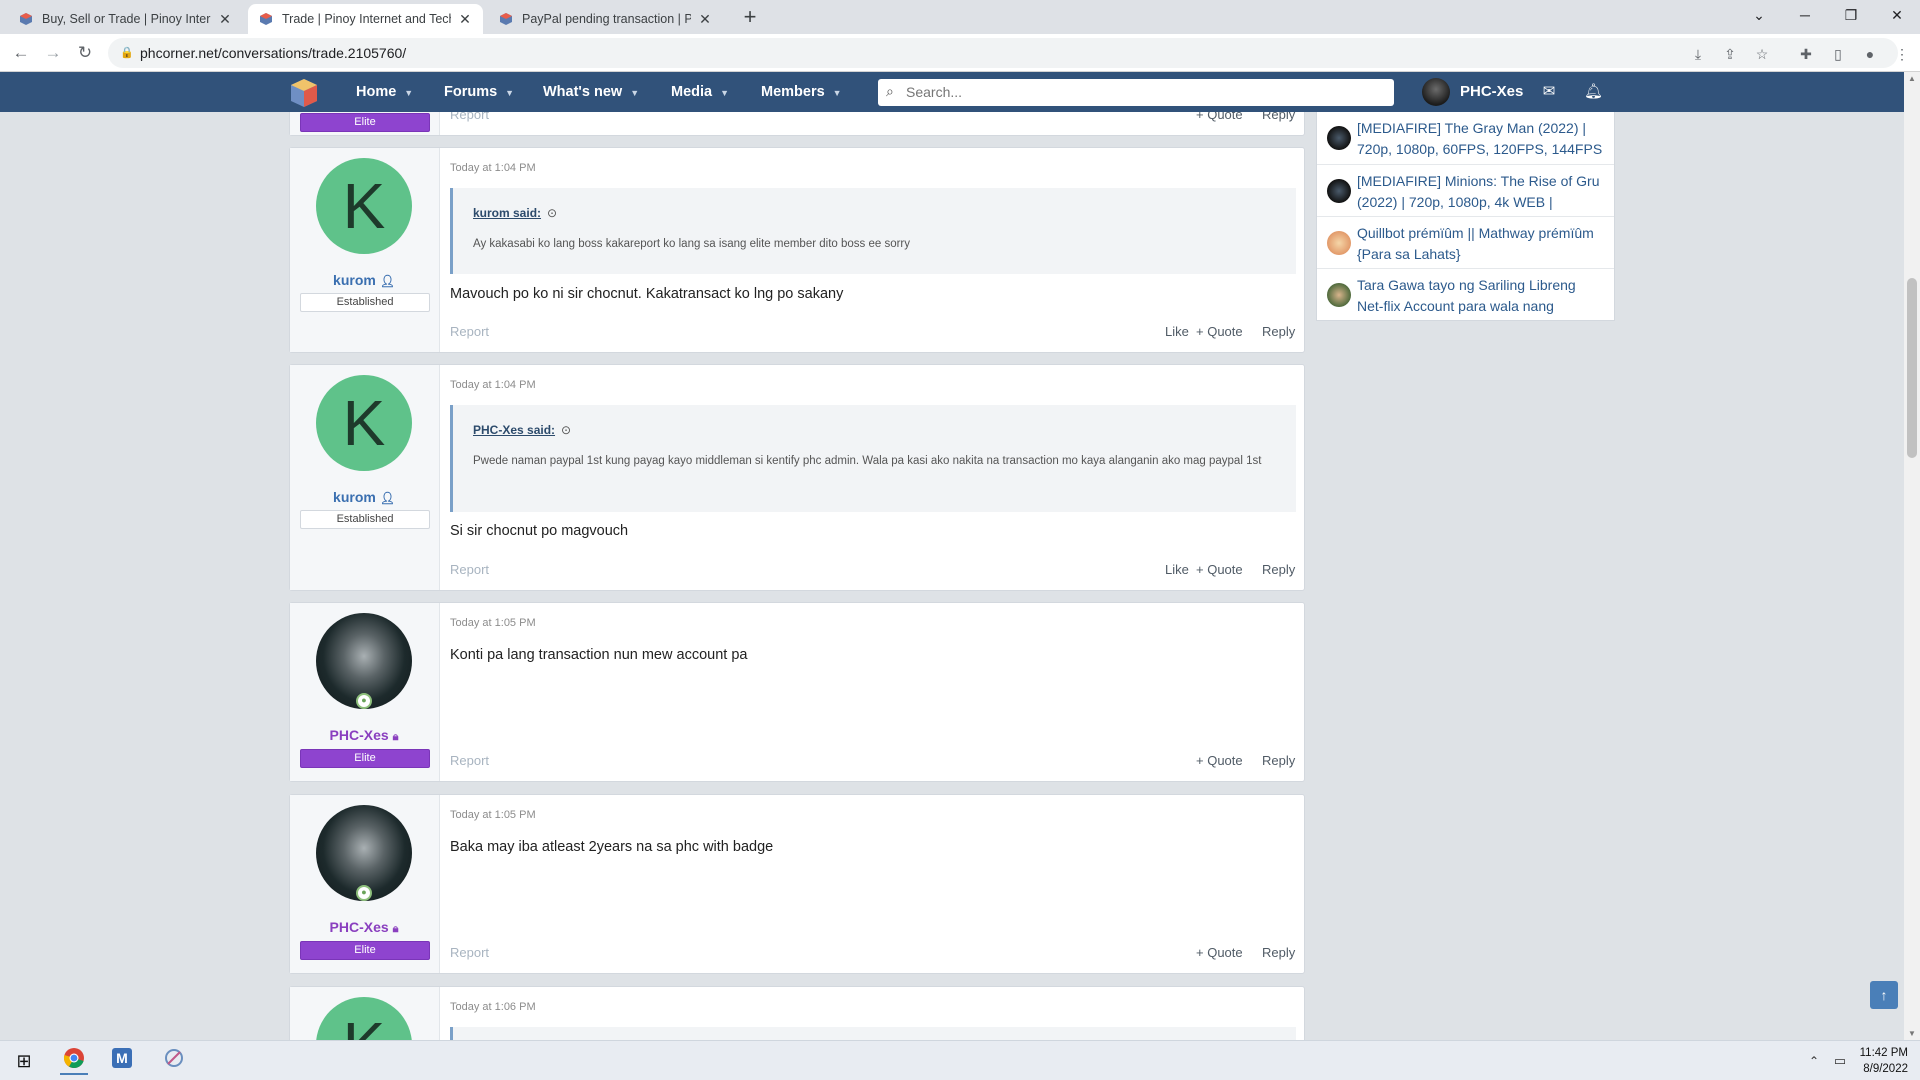 The width and height of the screenshot is (1920, 1080). Describe the element at coordinates (1912, 1033) in the screenshot. I see `scroll-down-icon: ▼` at that location.